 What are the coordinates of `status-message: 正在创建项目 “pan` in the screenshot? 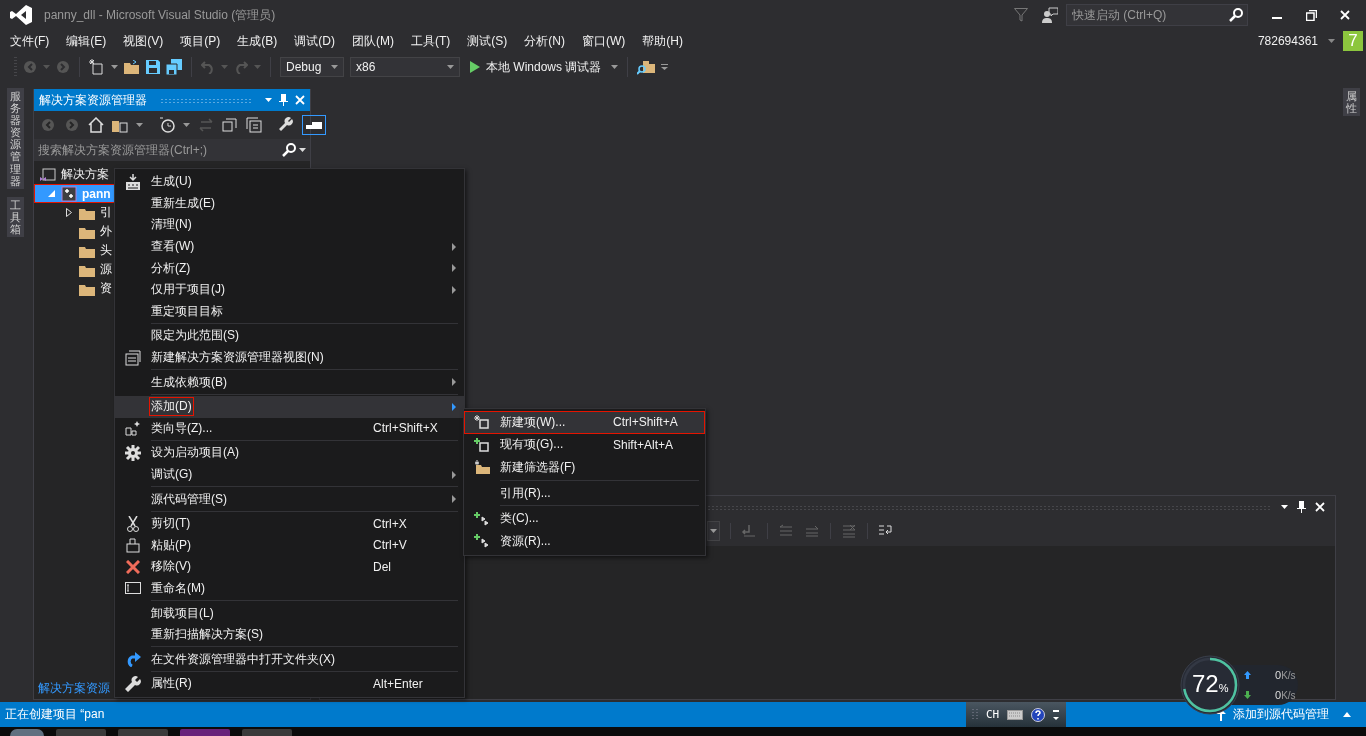 It's located at (55, 714).